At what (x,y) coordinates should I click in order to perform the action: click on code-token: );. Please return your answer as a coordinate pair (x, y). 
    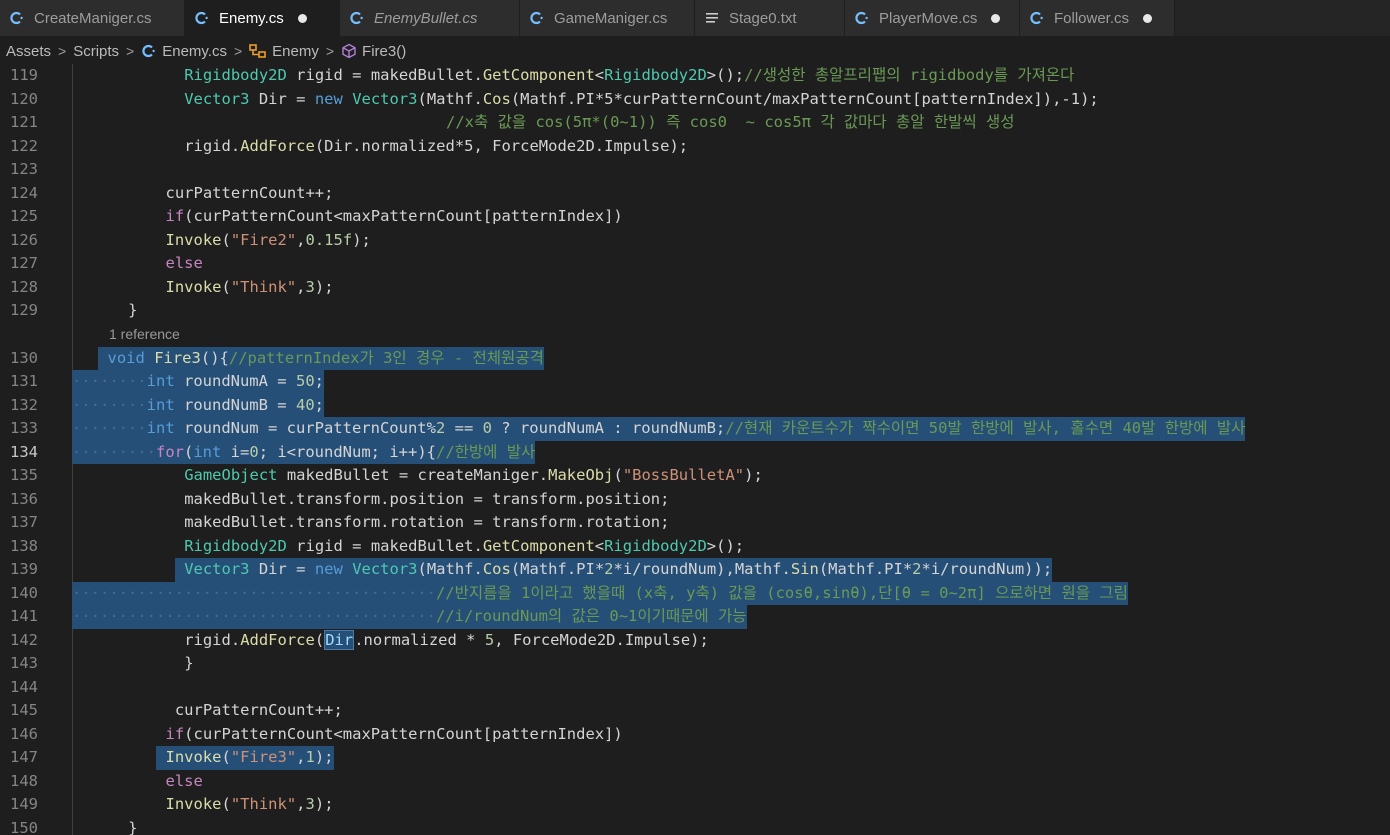
    Looking at the image, I should click on (361, 239).